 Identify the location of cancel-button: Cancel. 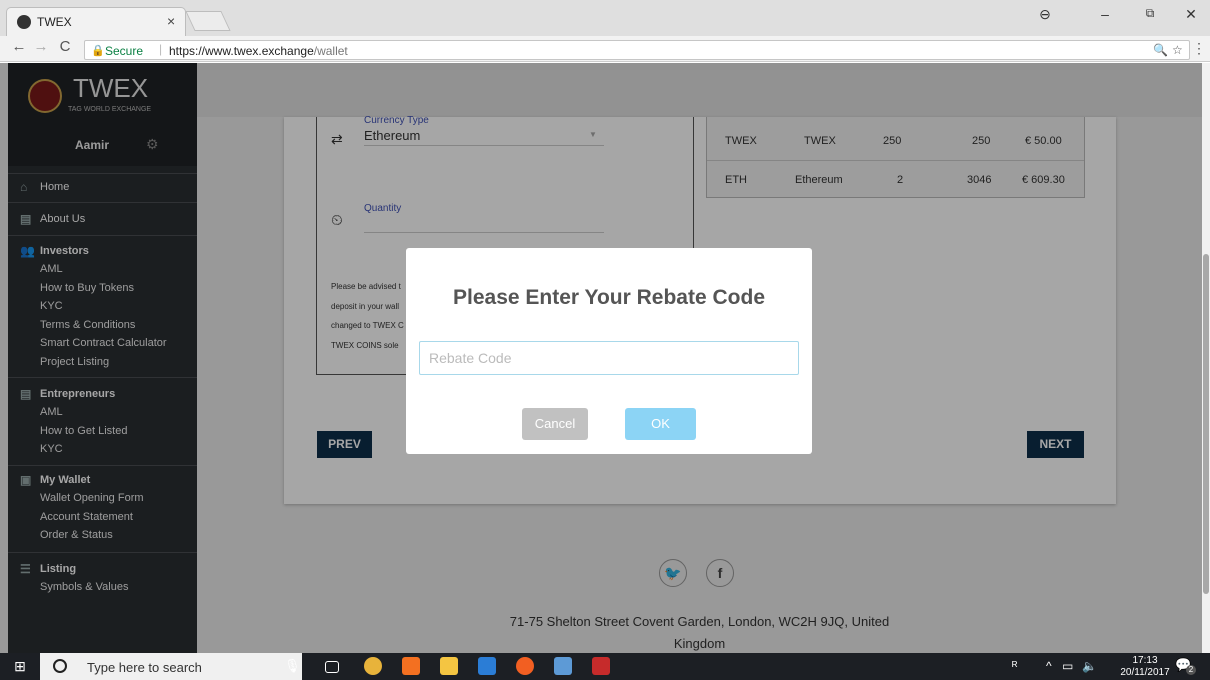
(555, 424).